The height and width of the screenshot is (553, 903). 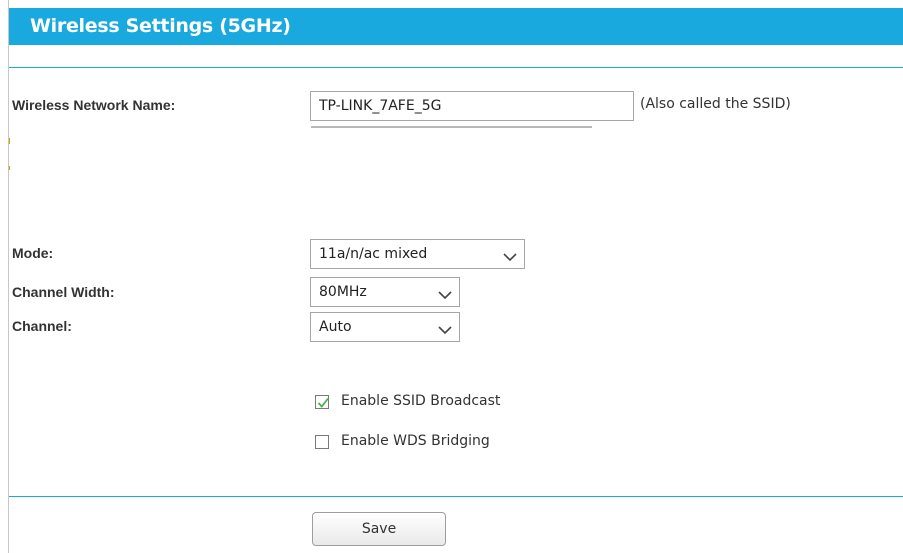 I want to click on channel-select: Auto, so click(x=385, y=327).